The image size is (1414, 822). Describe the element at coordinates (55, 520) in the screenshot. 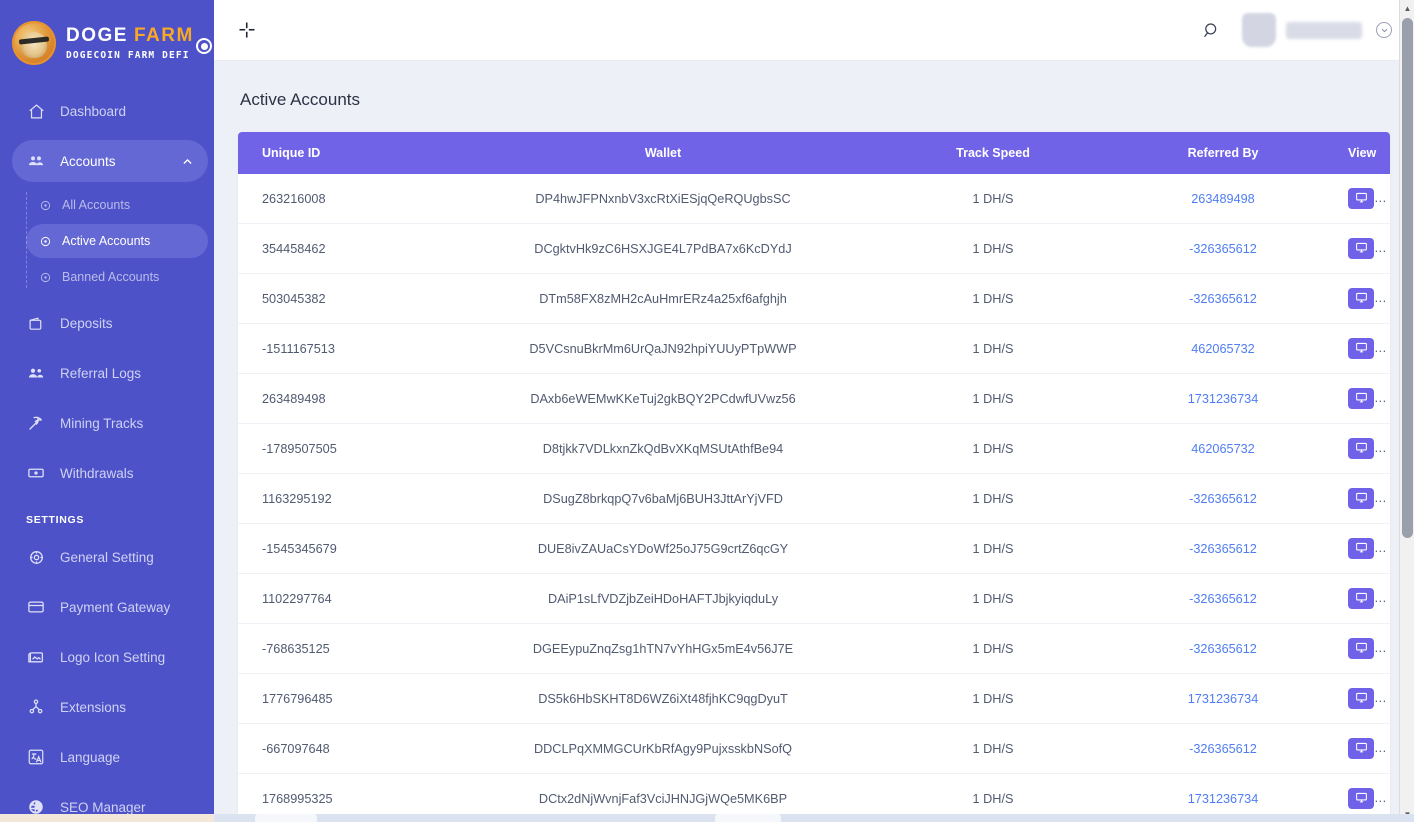

I see `sidebar-section-settings: SETTINGS` at that location.